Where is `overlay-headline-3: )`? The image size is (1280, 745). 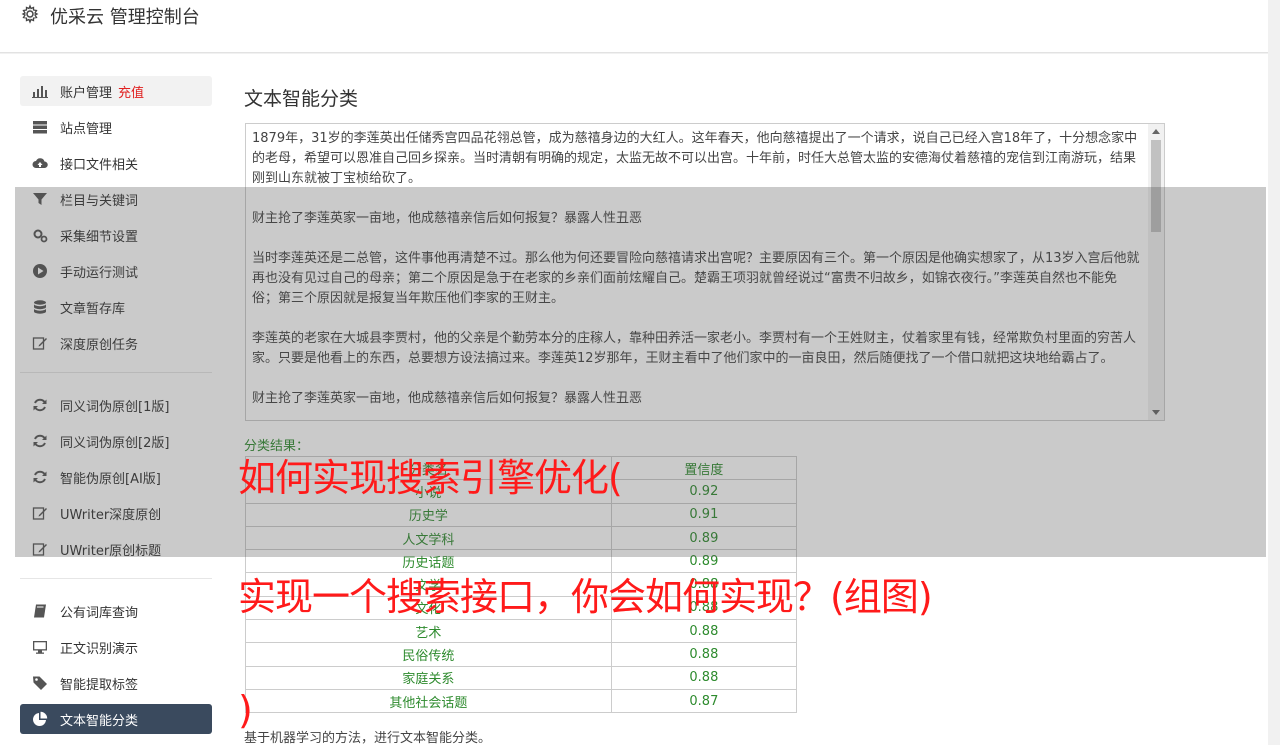 overlay-headline-3: ) is located at coordinates (245, 710).